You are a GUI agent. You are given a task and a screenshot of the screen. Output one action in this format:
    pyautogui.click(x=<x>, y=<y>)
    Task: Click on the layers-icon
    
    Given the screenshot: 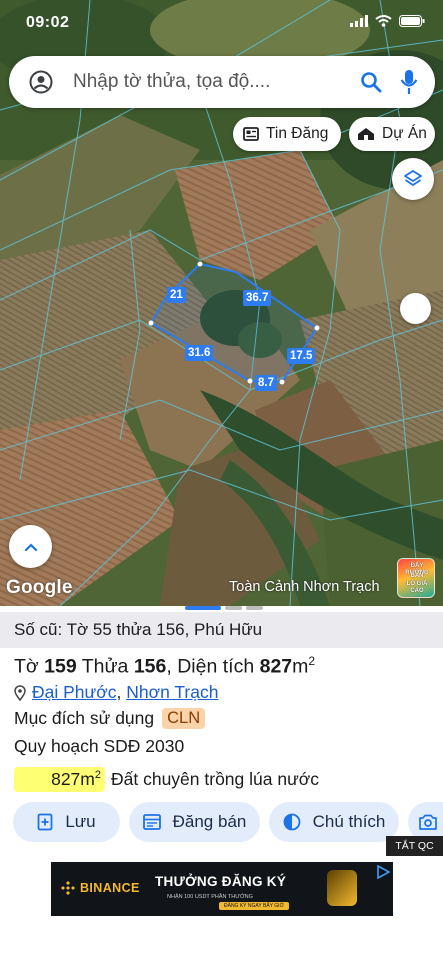 What is the action you would take?
    pyautogui.click(x=413, y=178)
    